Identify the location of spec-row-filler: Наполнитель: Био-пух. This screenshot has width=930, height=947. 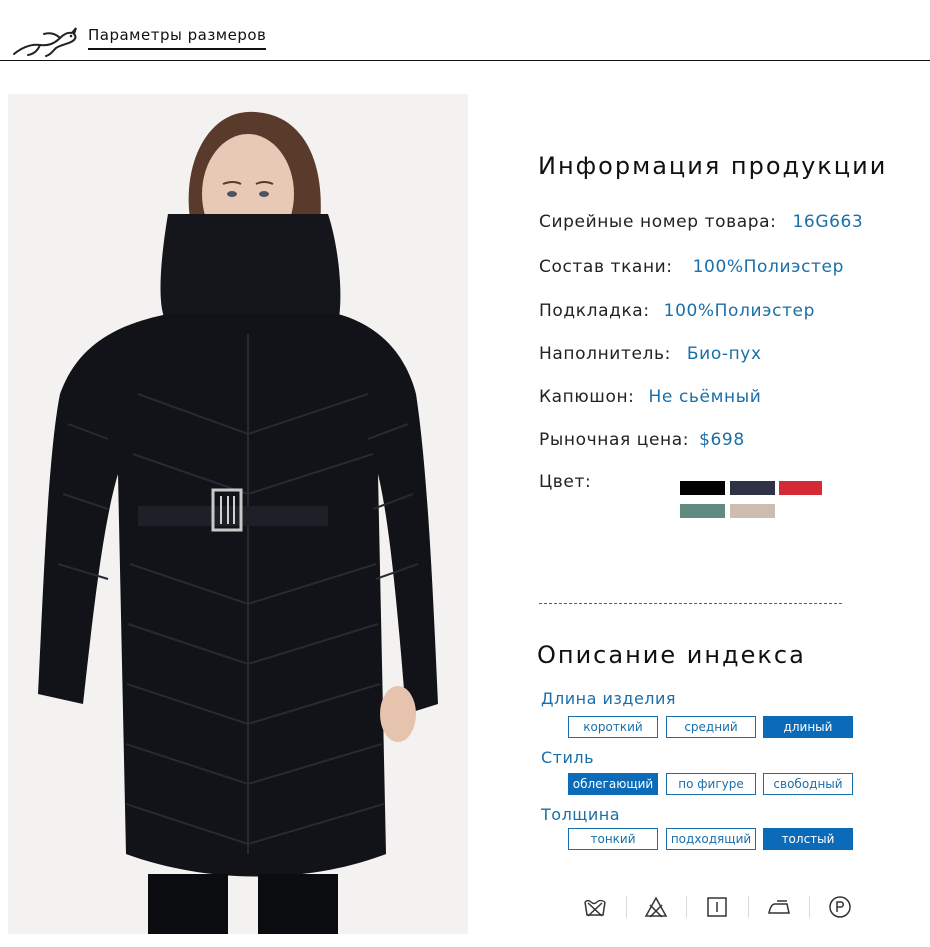
(650, 354).